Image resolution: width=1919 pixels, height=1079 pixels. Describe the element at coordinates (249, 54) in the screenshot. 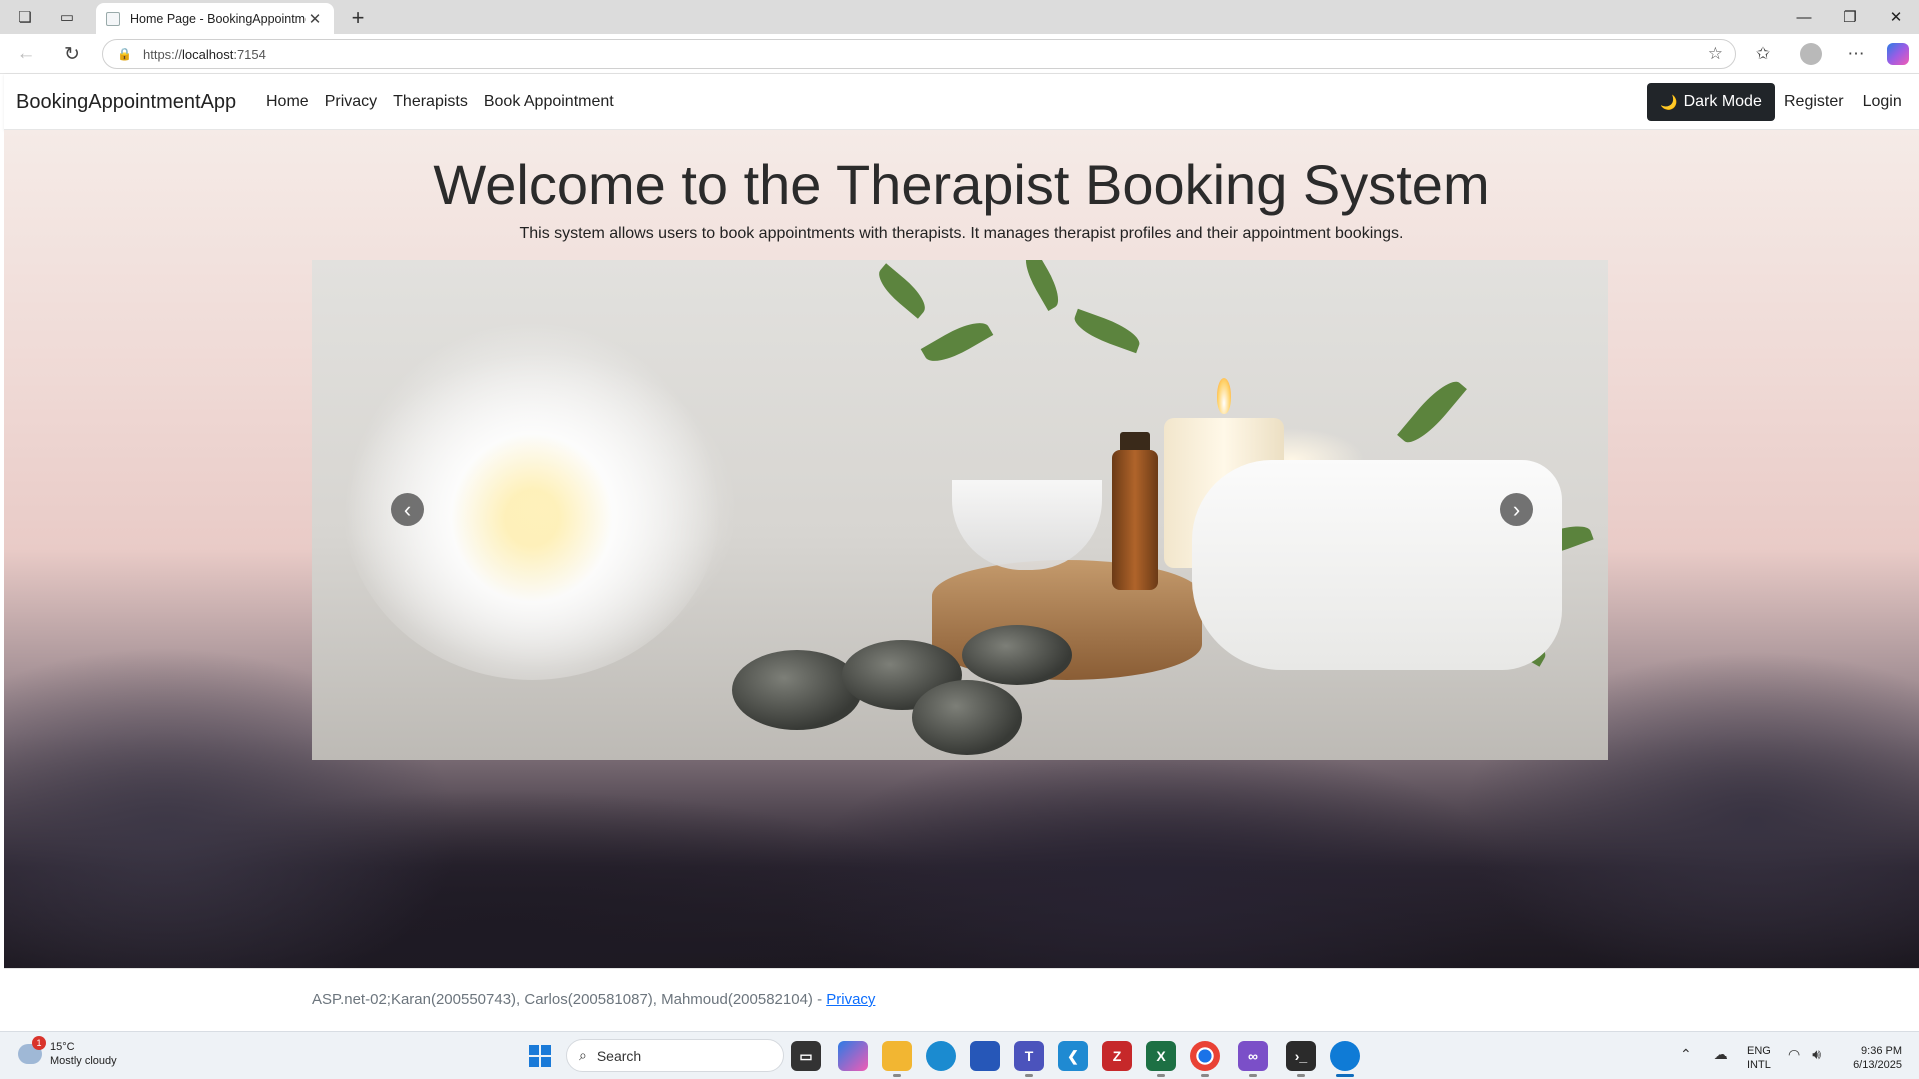

I see `url-port: :7154` at that location.